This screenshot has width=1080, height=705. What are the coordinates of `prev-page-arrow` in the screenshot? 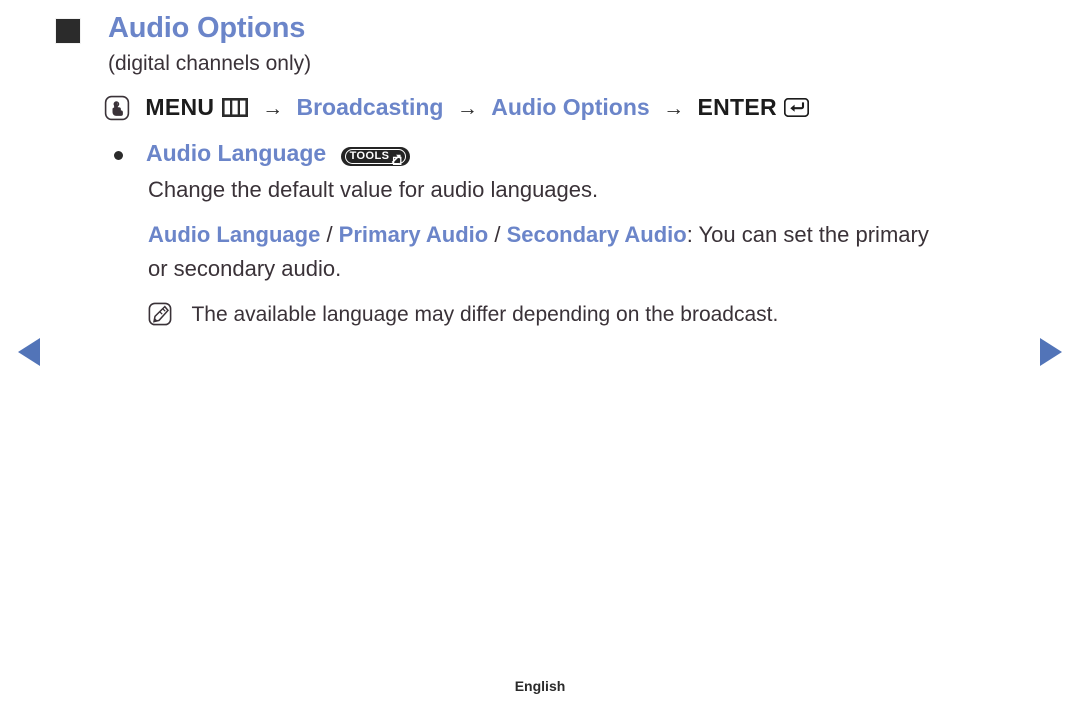 It's located at (29, 352).